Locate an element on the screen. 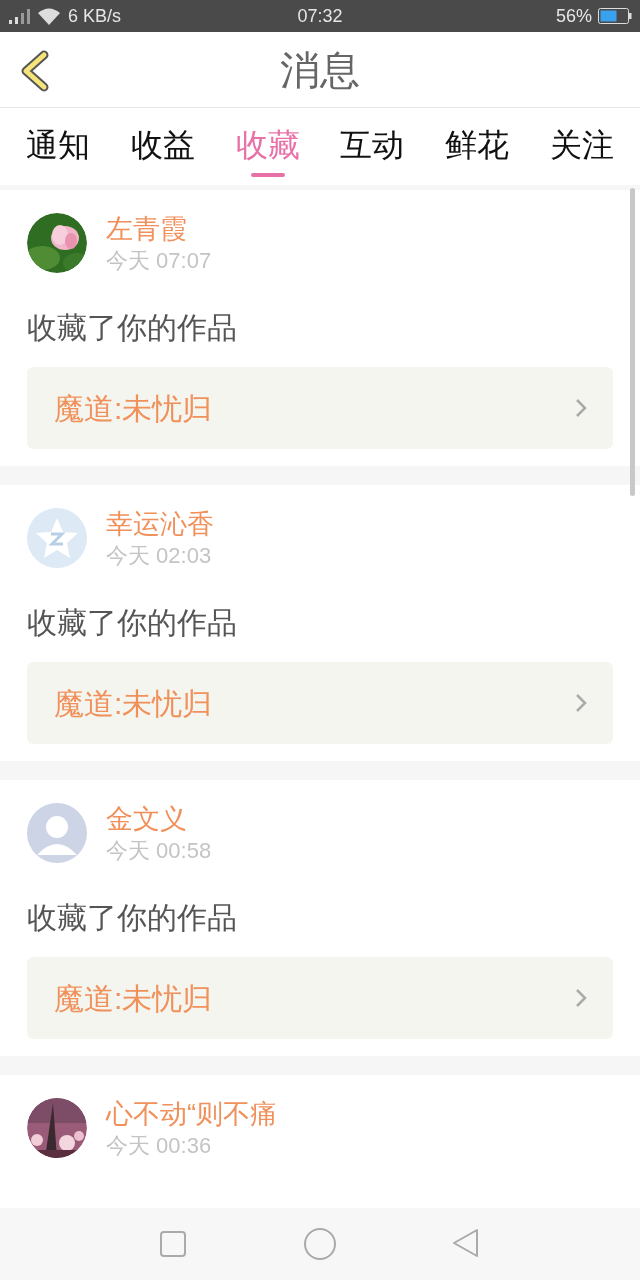 This screenshot has width=640, height=1280. tab: 收益 is located at coordinates (162, 145).